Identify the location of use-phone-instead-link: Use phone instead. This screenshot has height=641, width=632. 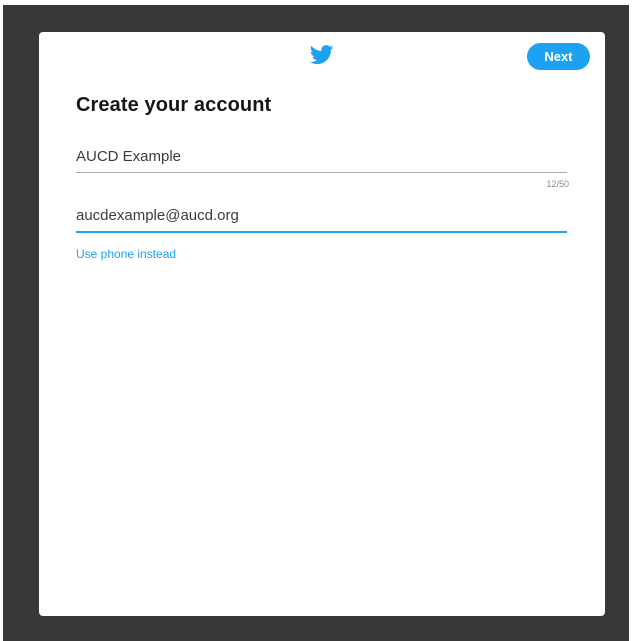
(126, 254).